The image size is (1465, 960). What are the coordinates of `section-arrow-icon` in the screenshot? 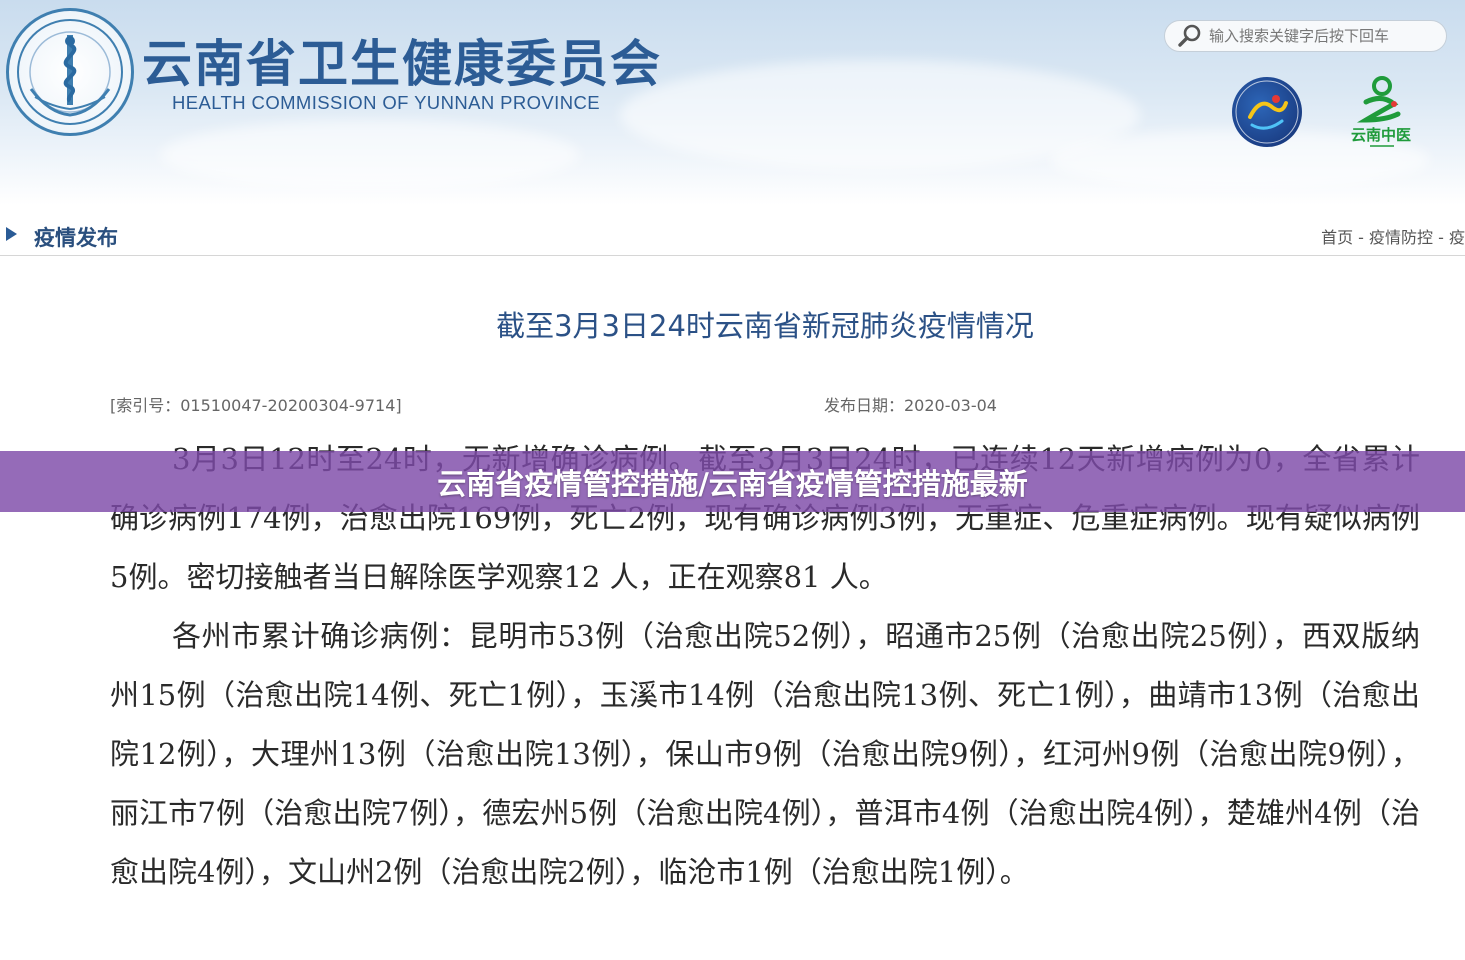 It's located at (11, 234).